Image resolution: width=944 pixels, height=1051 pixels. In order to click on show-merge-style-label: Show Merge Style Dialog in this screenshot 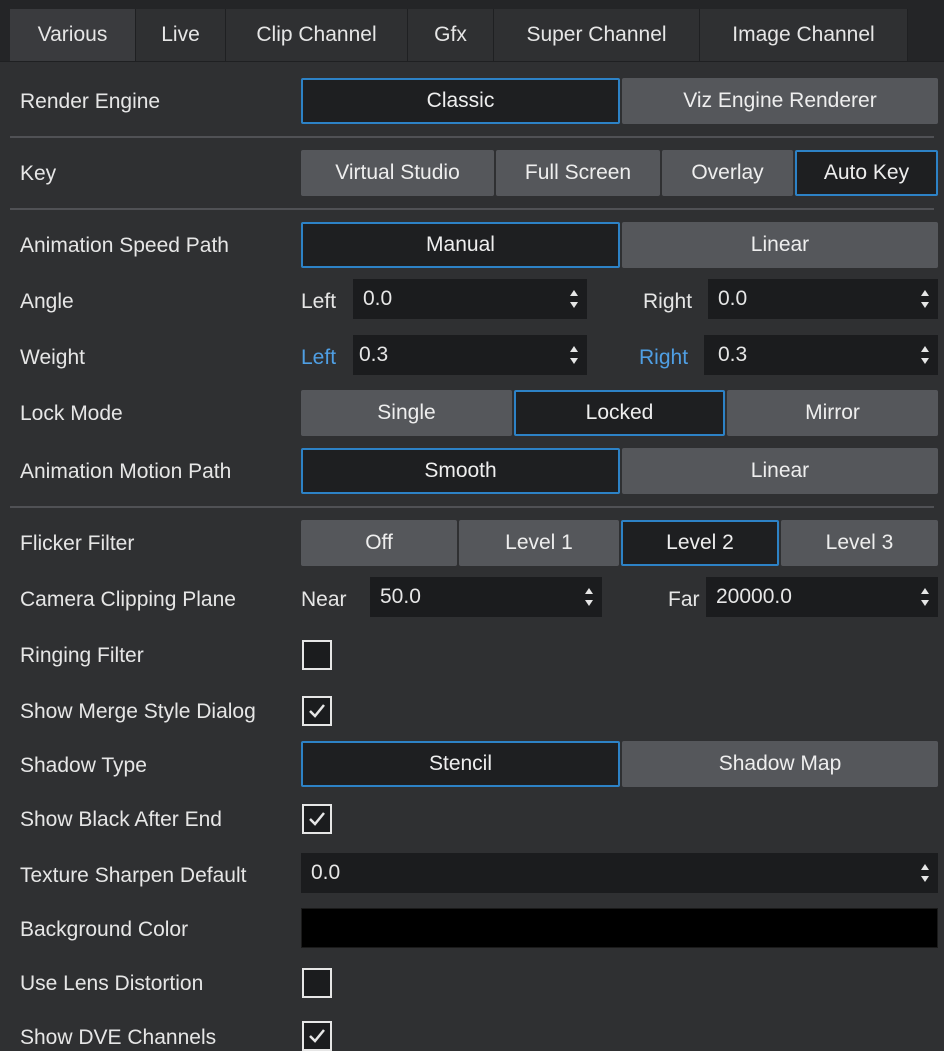, I will do `click(138, 711)`.